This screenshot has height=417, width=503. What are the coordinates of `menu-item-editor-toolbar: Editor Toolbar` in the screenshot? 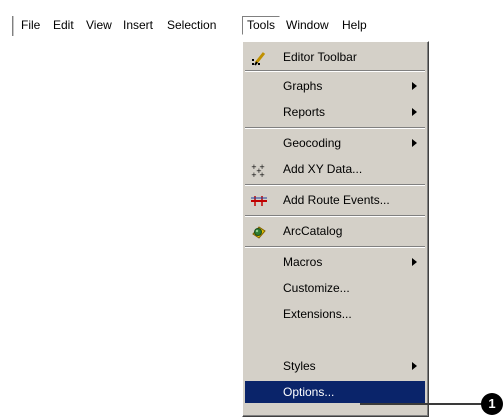 It's located at (335, 57).